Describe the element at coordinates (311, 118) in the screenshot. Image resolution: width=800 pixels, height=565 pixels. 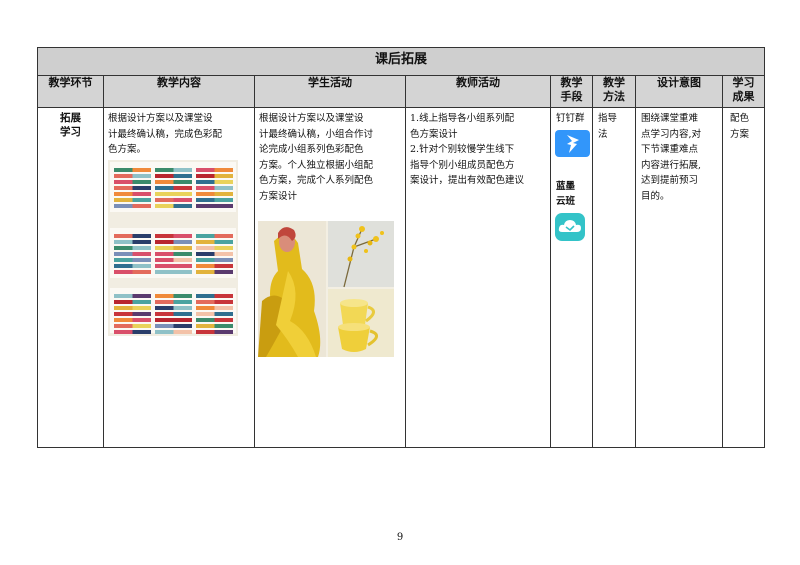
I see `student-line: 根据设计方案以及课堂设` at that location.